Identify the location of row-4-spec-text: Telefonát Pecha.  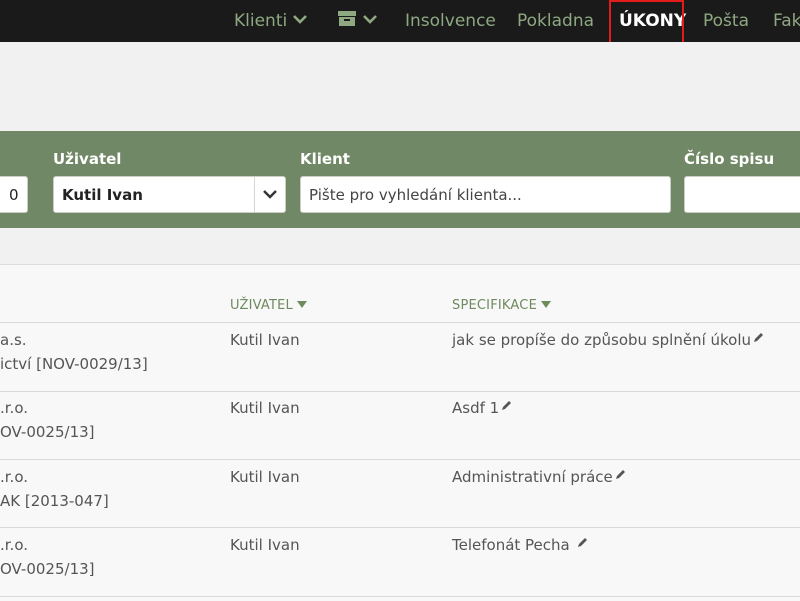
(511, 545).